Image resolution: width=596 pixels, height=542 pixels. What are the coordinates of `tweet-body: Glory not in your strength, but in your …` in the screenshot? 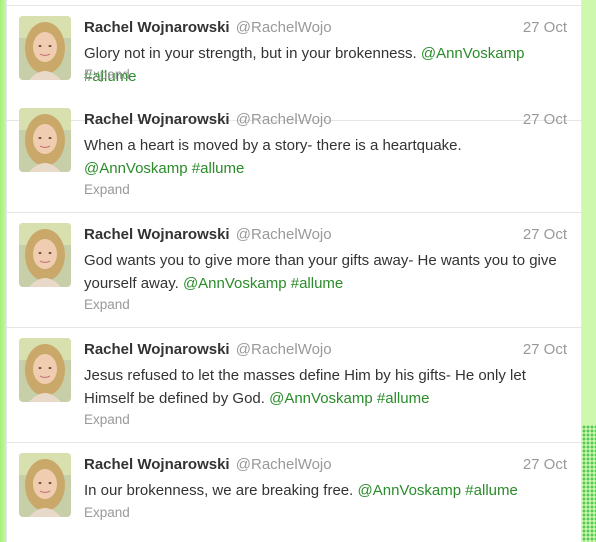 It's located at (250, 53).